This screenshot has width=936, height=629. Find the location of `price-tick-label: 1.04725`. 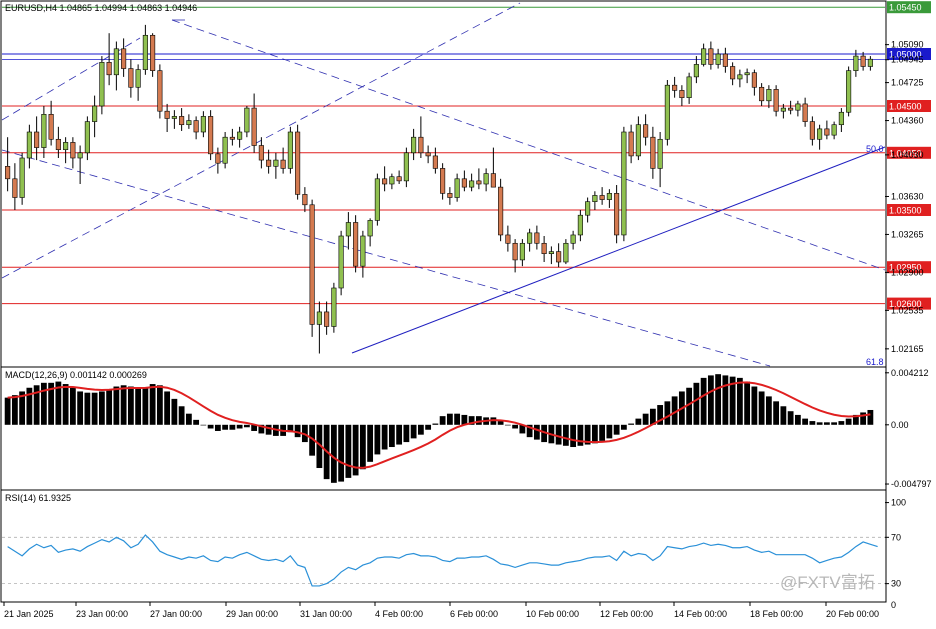

price-tick-label: 1.04725 is located at coordinates (907, 83).